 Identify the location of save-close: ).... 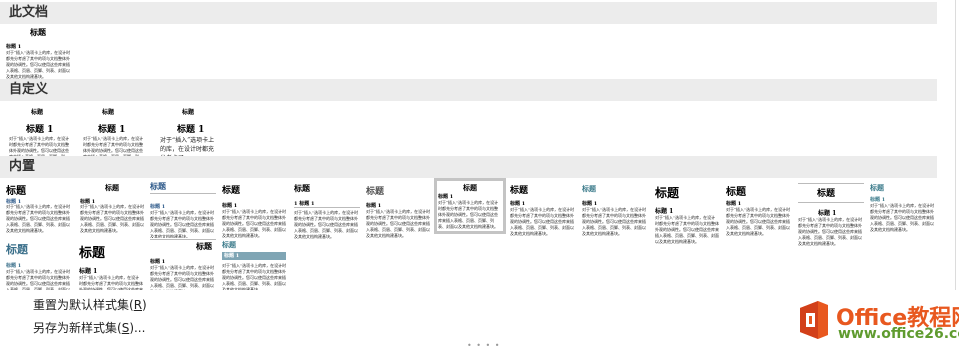
(137, 328).